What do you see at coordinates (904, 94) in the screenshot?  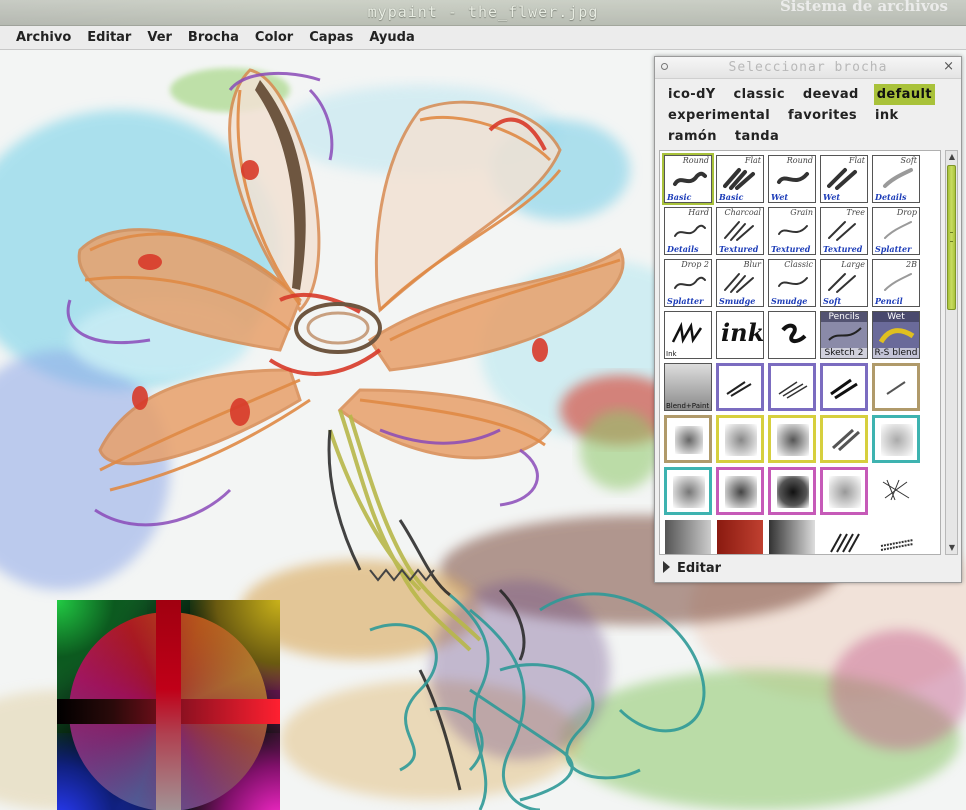 I see `group-default: default` at bounding box center [904, 94].